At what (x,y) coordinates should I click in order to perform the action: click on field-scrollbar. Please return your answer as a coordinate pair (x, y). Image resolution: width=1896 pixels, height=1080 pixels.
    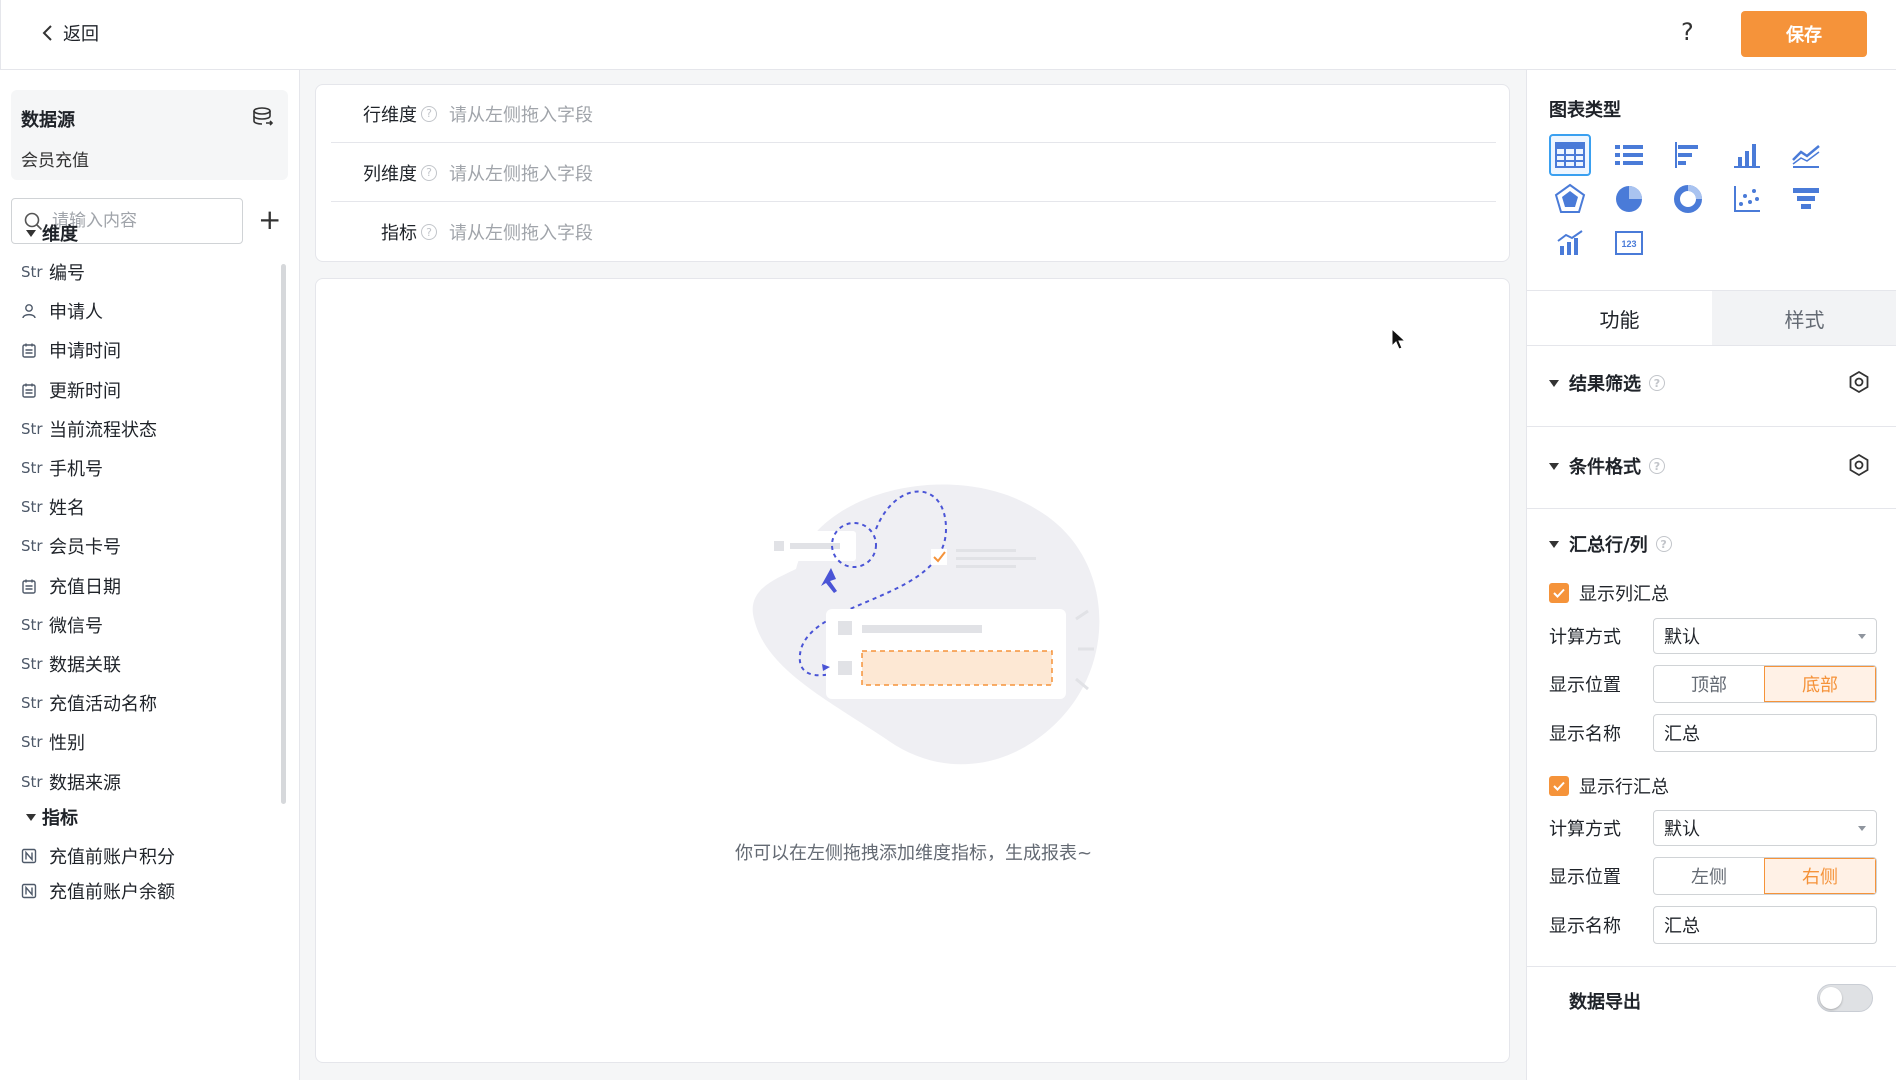
    Looking at the image, I should click on (283, 534).